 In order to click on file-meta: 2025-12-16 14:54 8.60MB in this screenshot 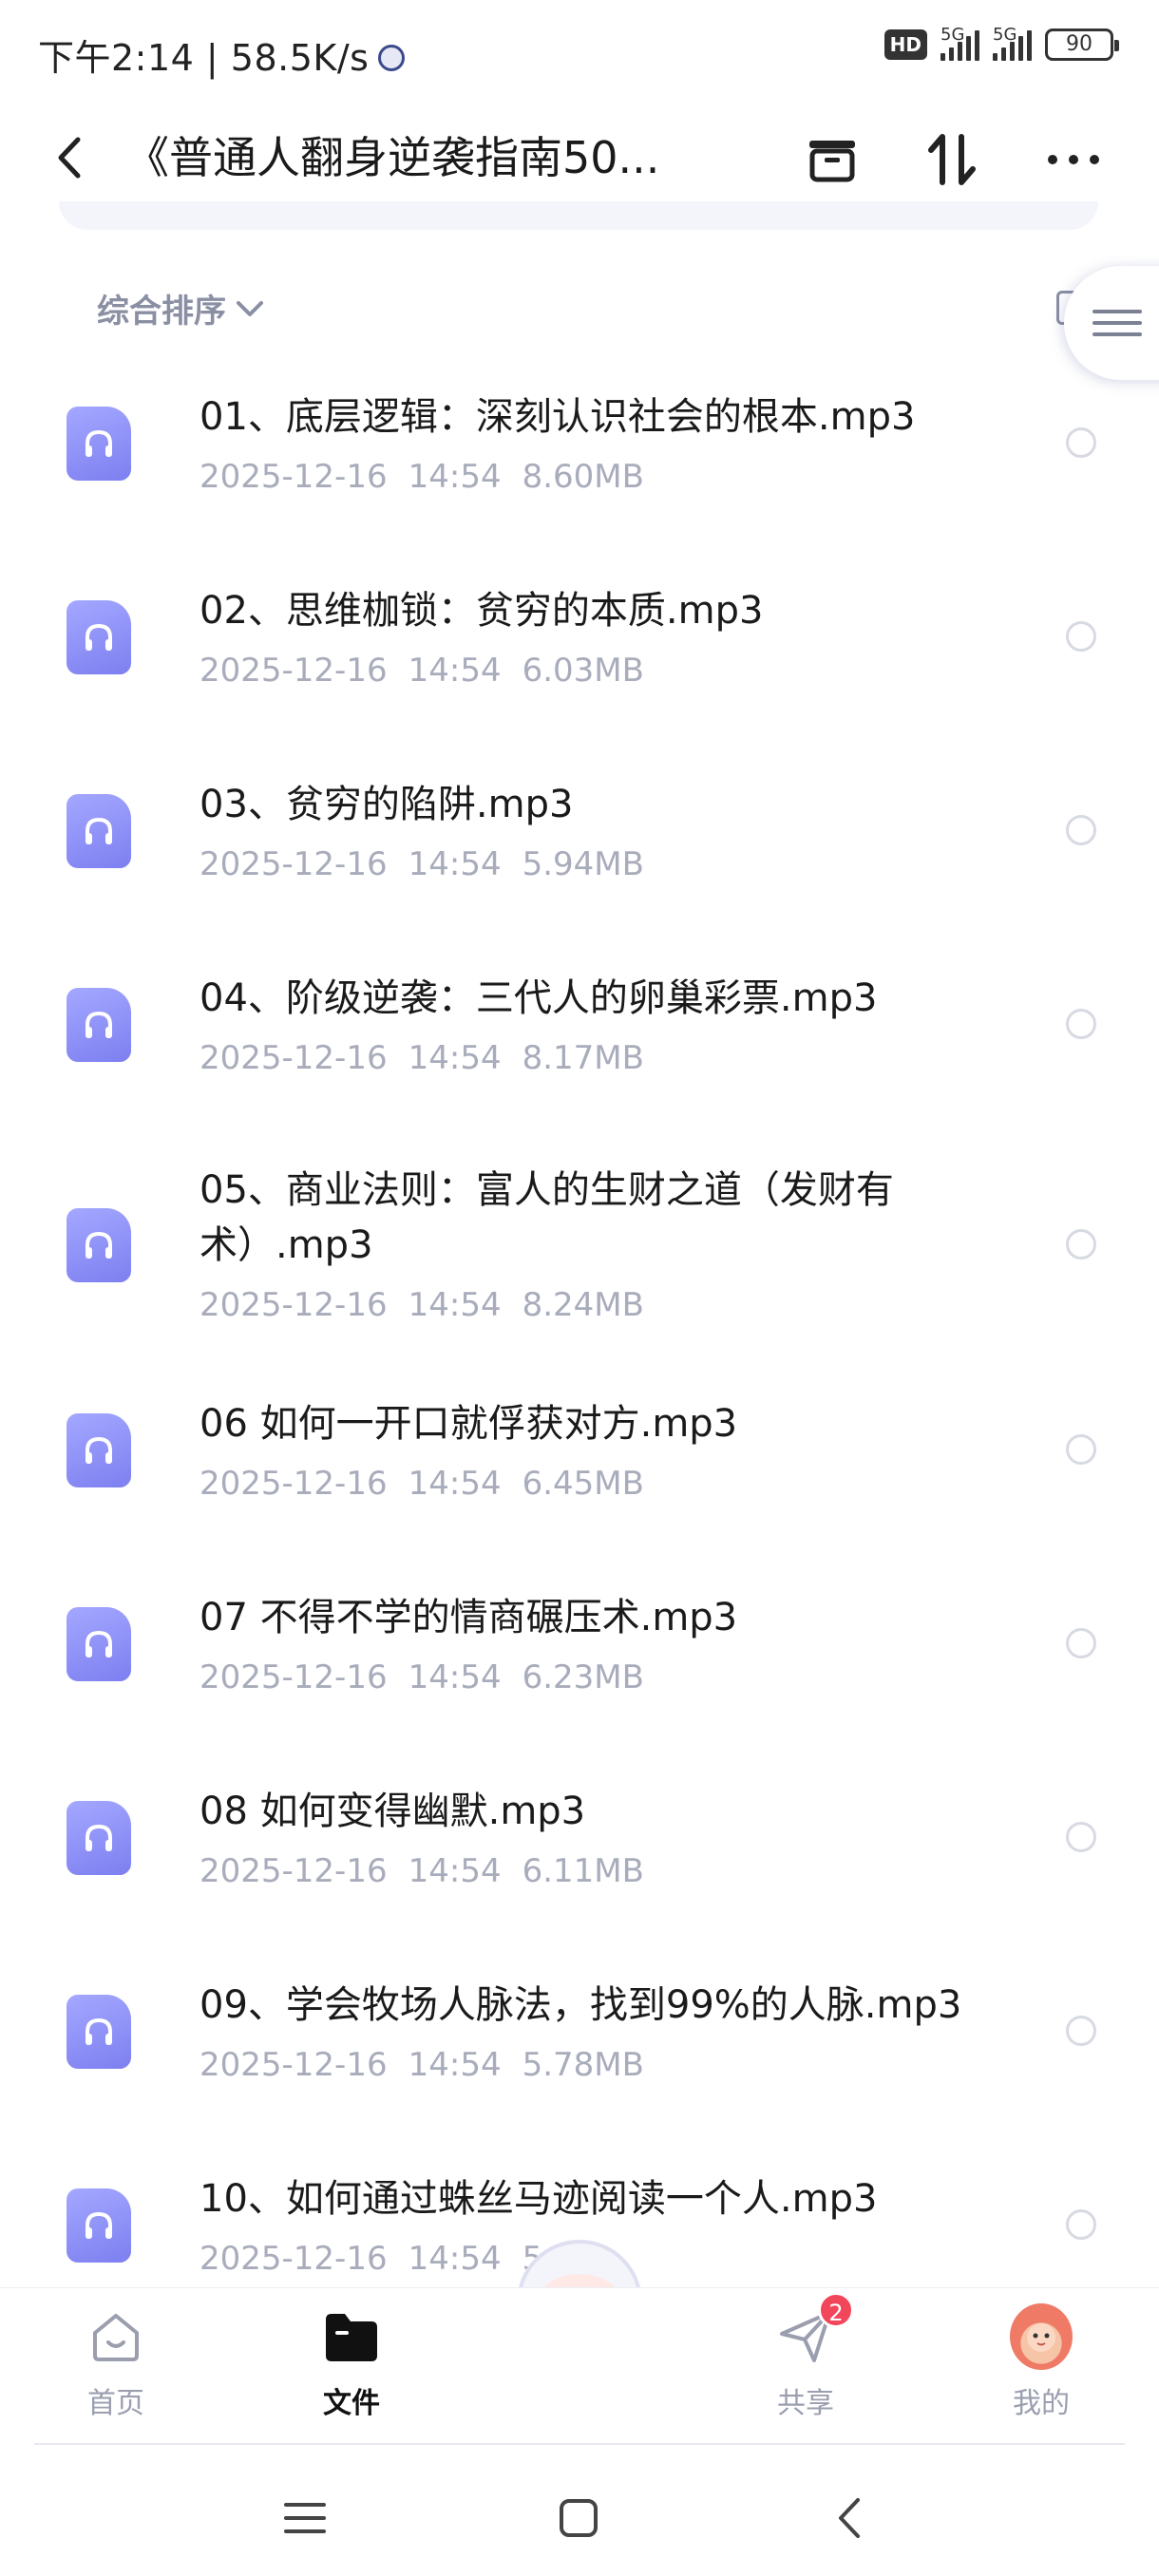, I will do `click(422, 477)`.